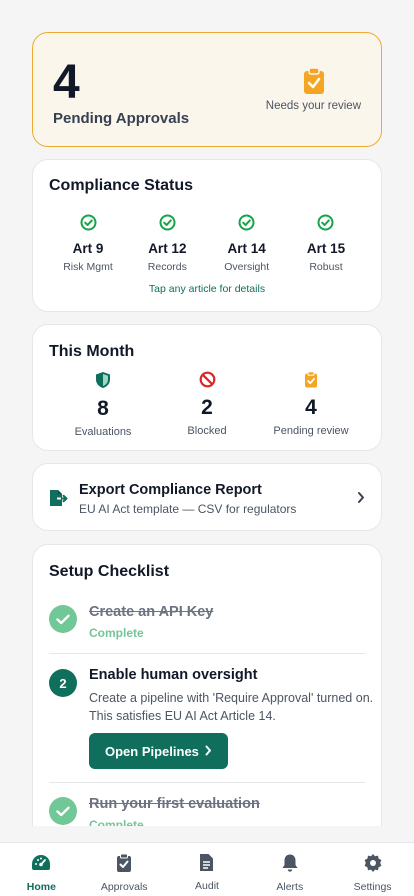 Image resolution: width=414 pixels, height=896 pixels. Describe the element at coordinates (373, 865) in the screenshot. I see `gear-icon` at that location.